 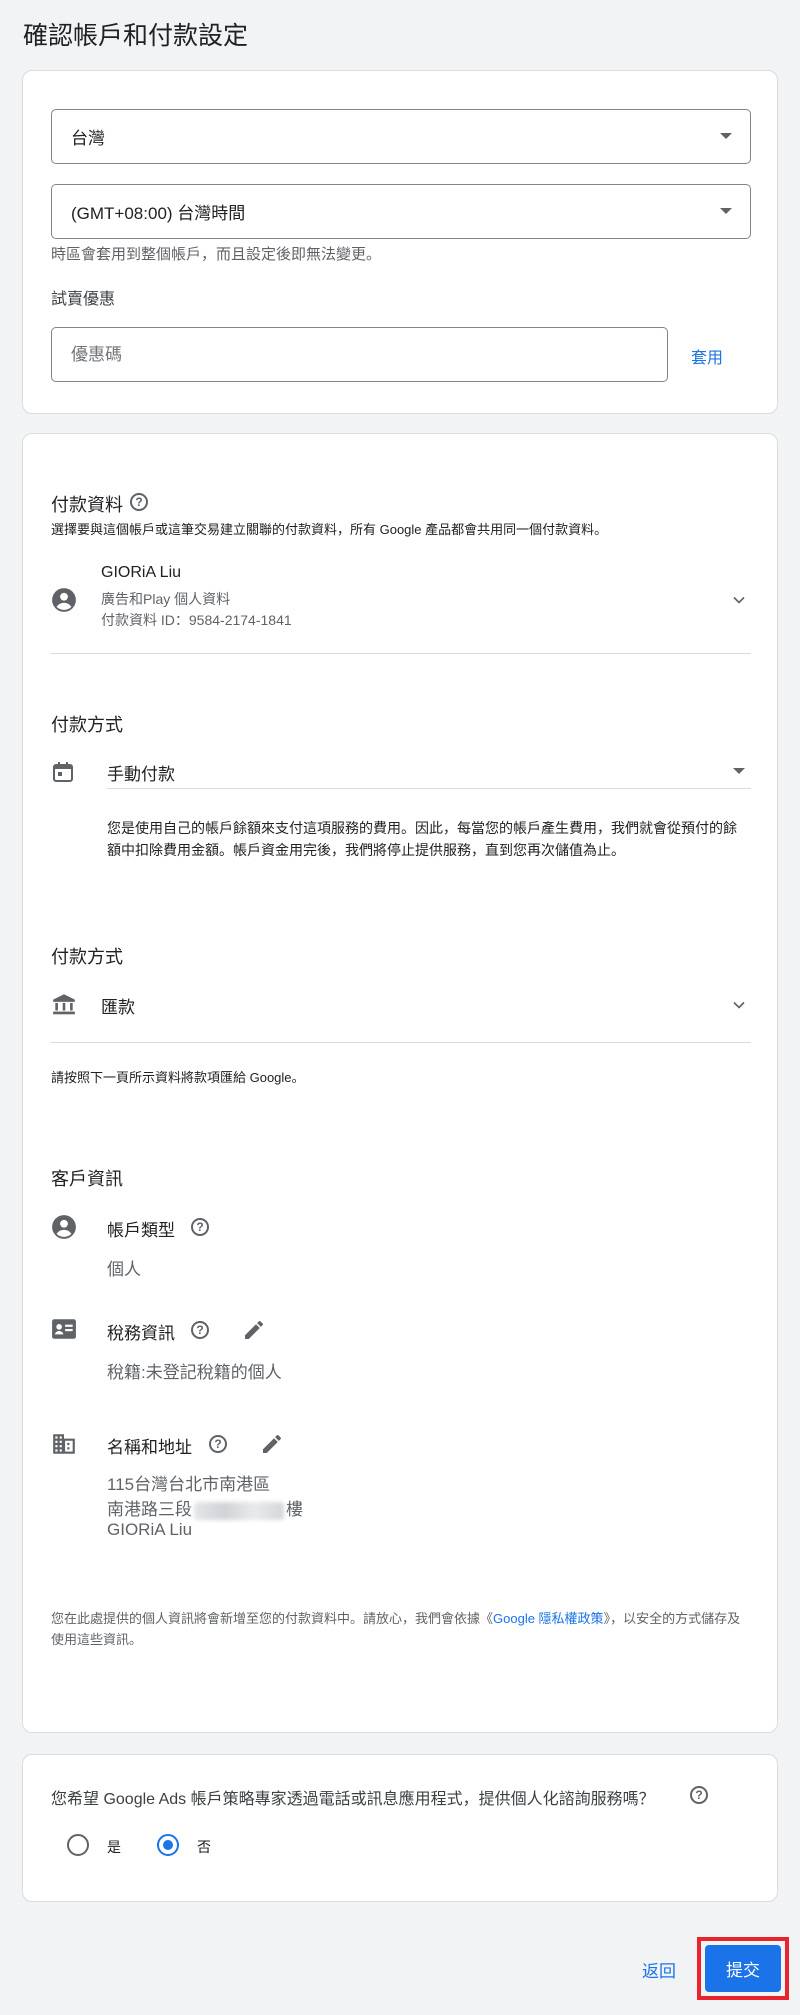 I want to click on radio-yes-label: 是, so click(x=114, y=1847).